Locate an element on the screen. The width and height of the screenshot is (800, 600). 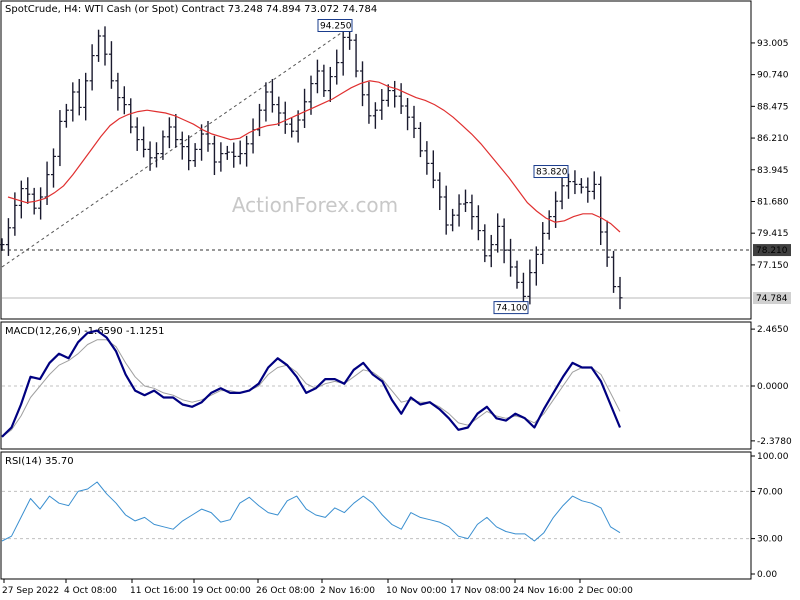
price-annotation-text: 83.820 is located at coordinates (552, 173).